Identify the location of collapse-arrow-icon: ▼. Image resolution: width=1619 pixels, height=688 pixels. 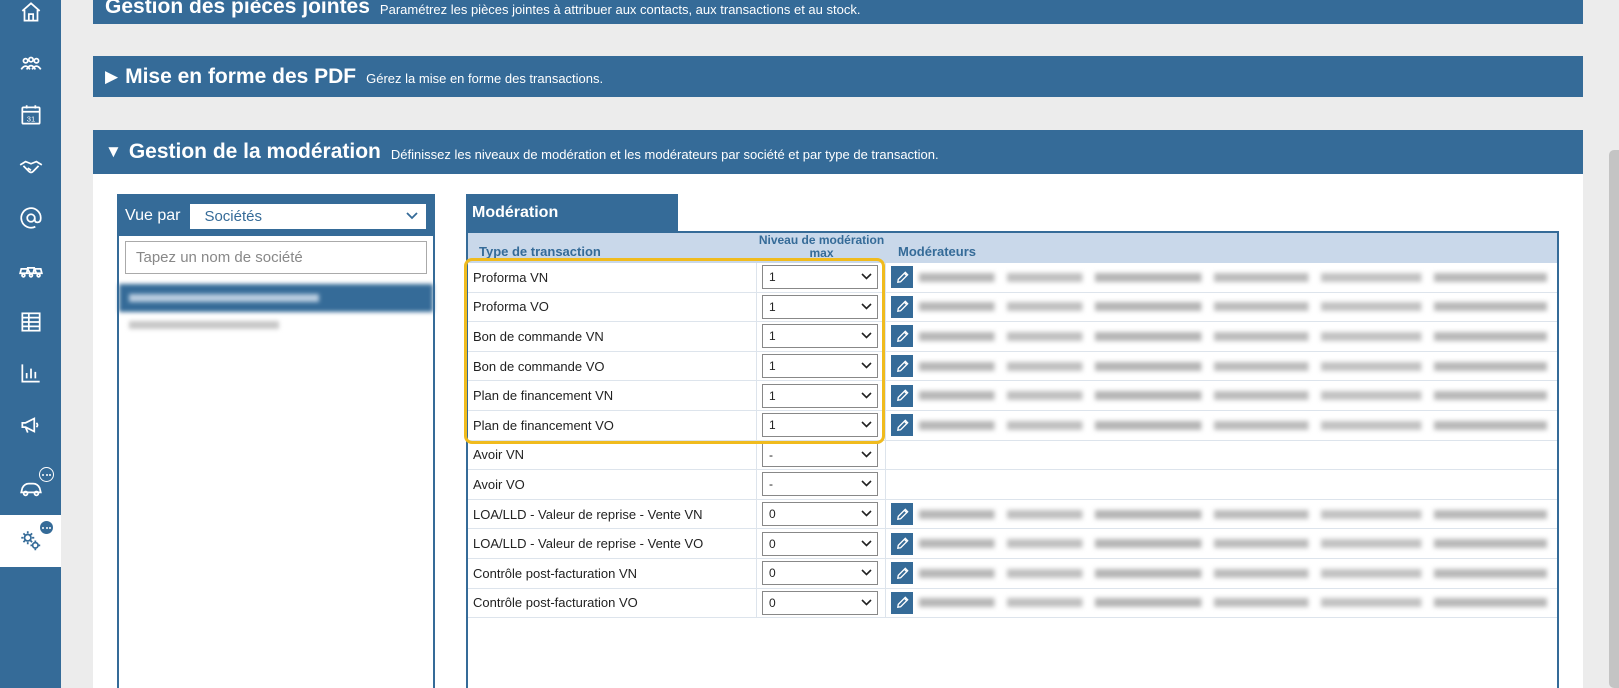
(113, 151).